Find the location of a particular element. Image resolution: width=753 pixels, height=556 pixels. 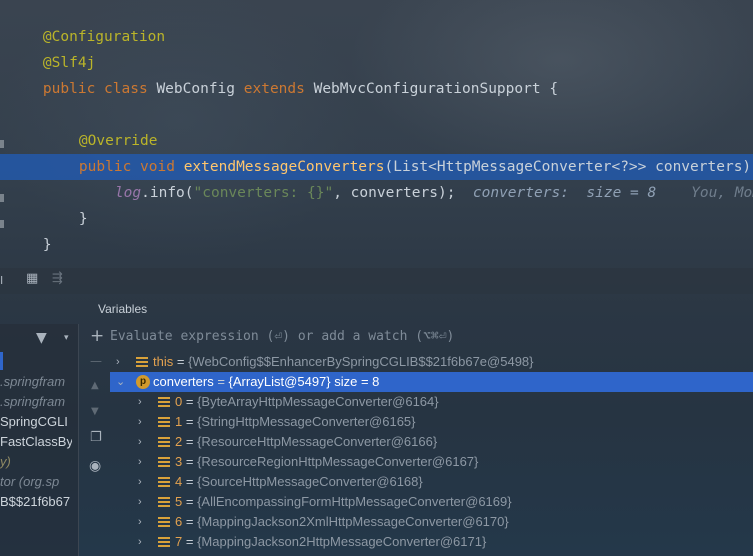

add-watch-icon: + is located at coordinates (97, 336).